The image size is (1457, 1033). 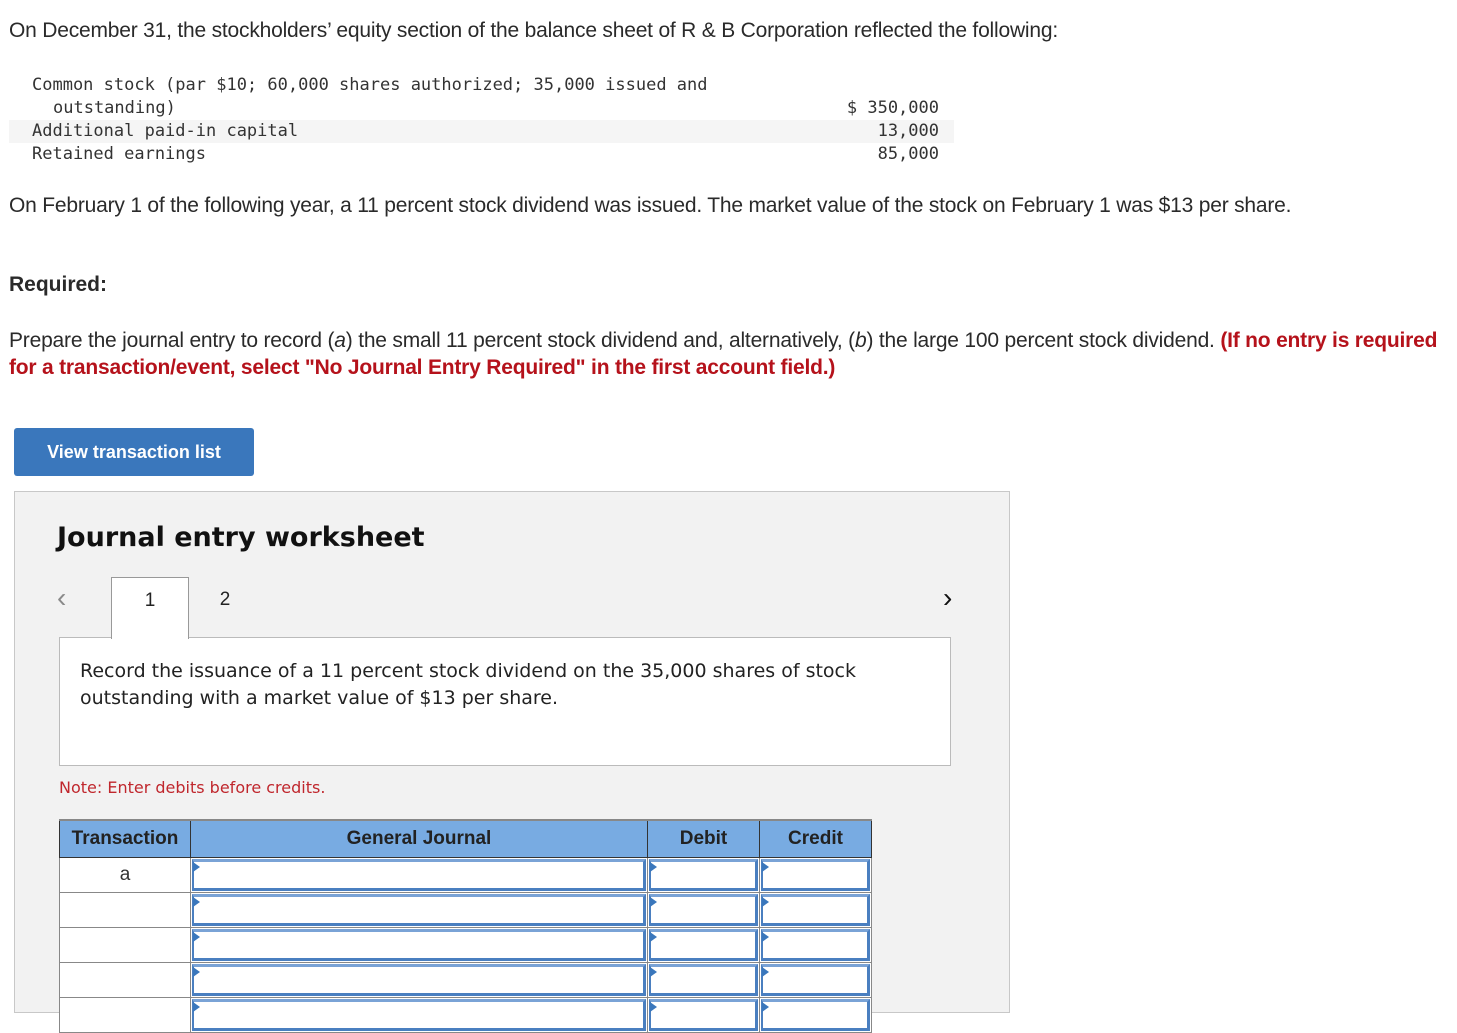 I want to click on required-heading: Required:, so click(x=58, y=284).